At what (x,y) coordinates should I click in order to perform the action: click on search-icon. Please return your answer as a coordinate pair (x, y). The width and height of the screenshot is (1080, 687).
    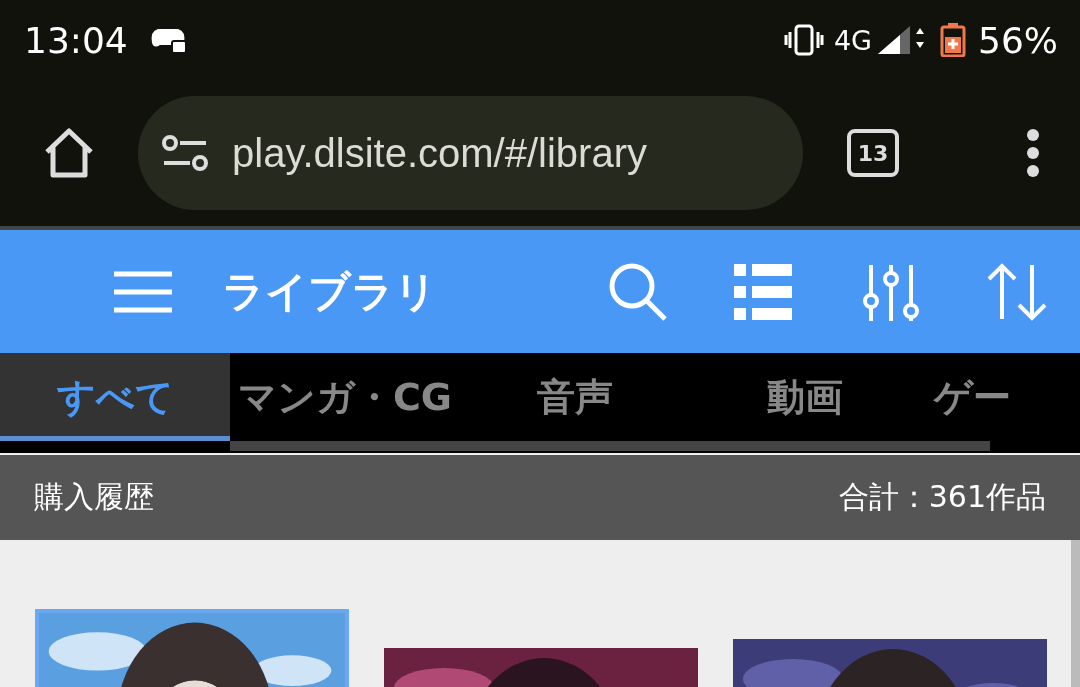
    Looking at the image, I should click on (638, 291).